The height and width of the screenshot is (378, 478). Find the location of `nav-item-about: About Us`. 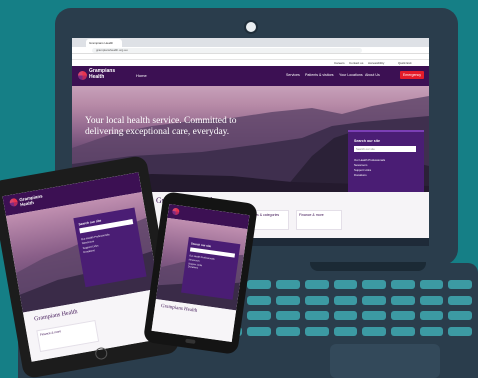

nav-item-about: About Us is located at coordinates (372, 75).